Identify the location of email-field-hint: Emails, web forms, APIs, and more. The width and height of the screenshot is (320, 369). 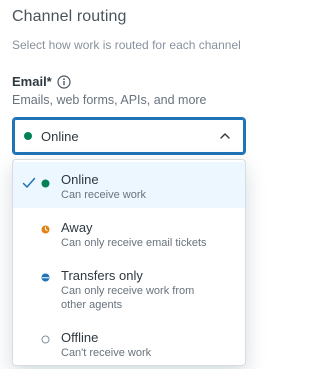
(109, 100).